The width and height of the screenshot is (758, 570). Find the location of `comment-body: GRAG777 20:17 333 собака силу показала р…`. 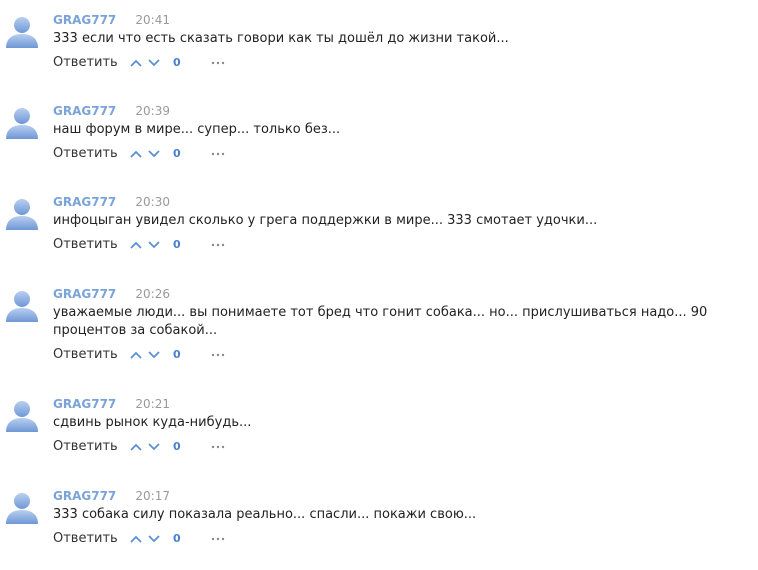

comment-body: GRAG777 20:17 333 собака силу показала р… is located at coordinates (398, 517).